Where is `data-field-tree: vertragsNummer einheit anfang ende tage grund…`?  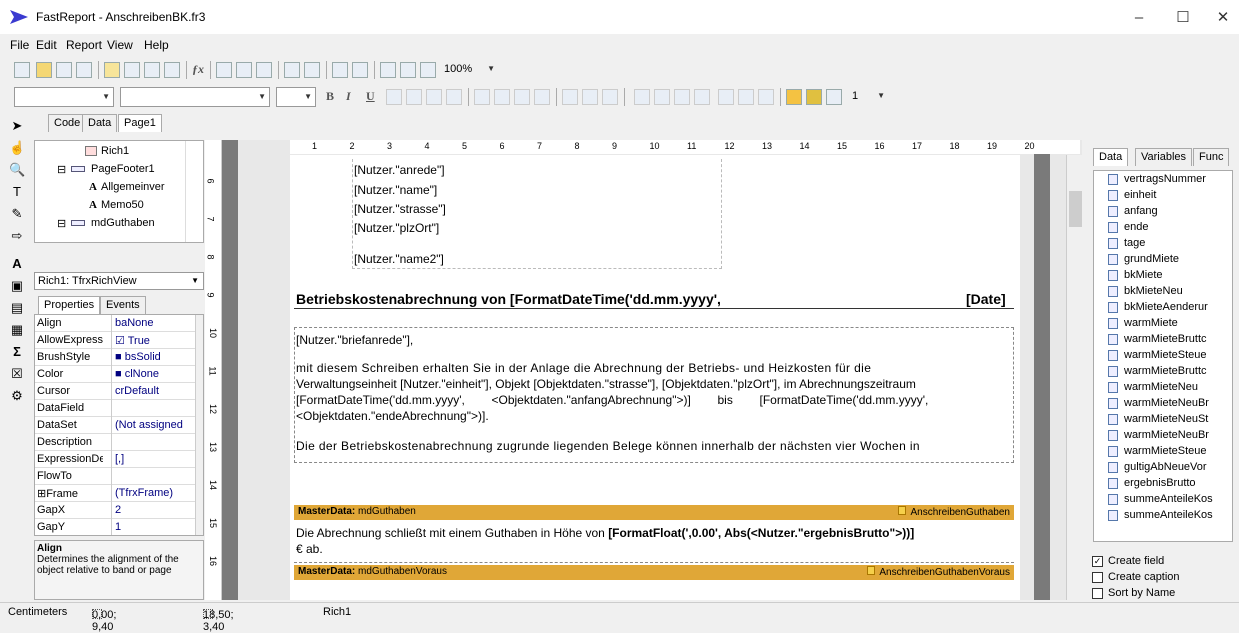 data-field-tree: vertragsNummer einheit anfang ende tage grund… is located at coordinates (1163, 356).